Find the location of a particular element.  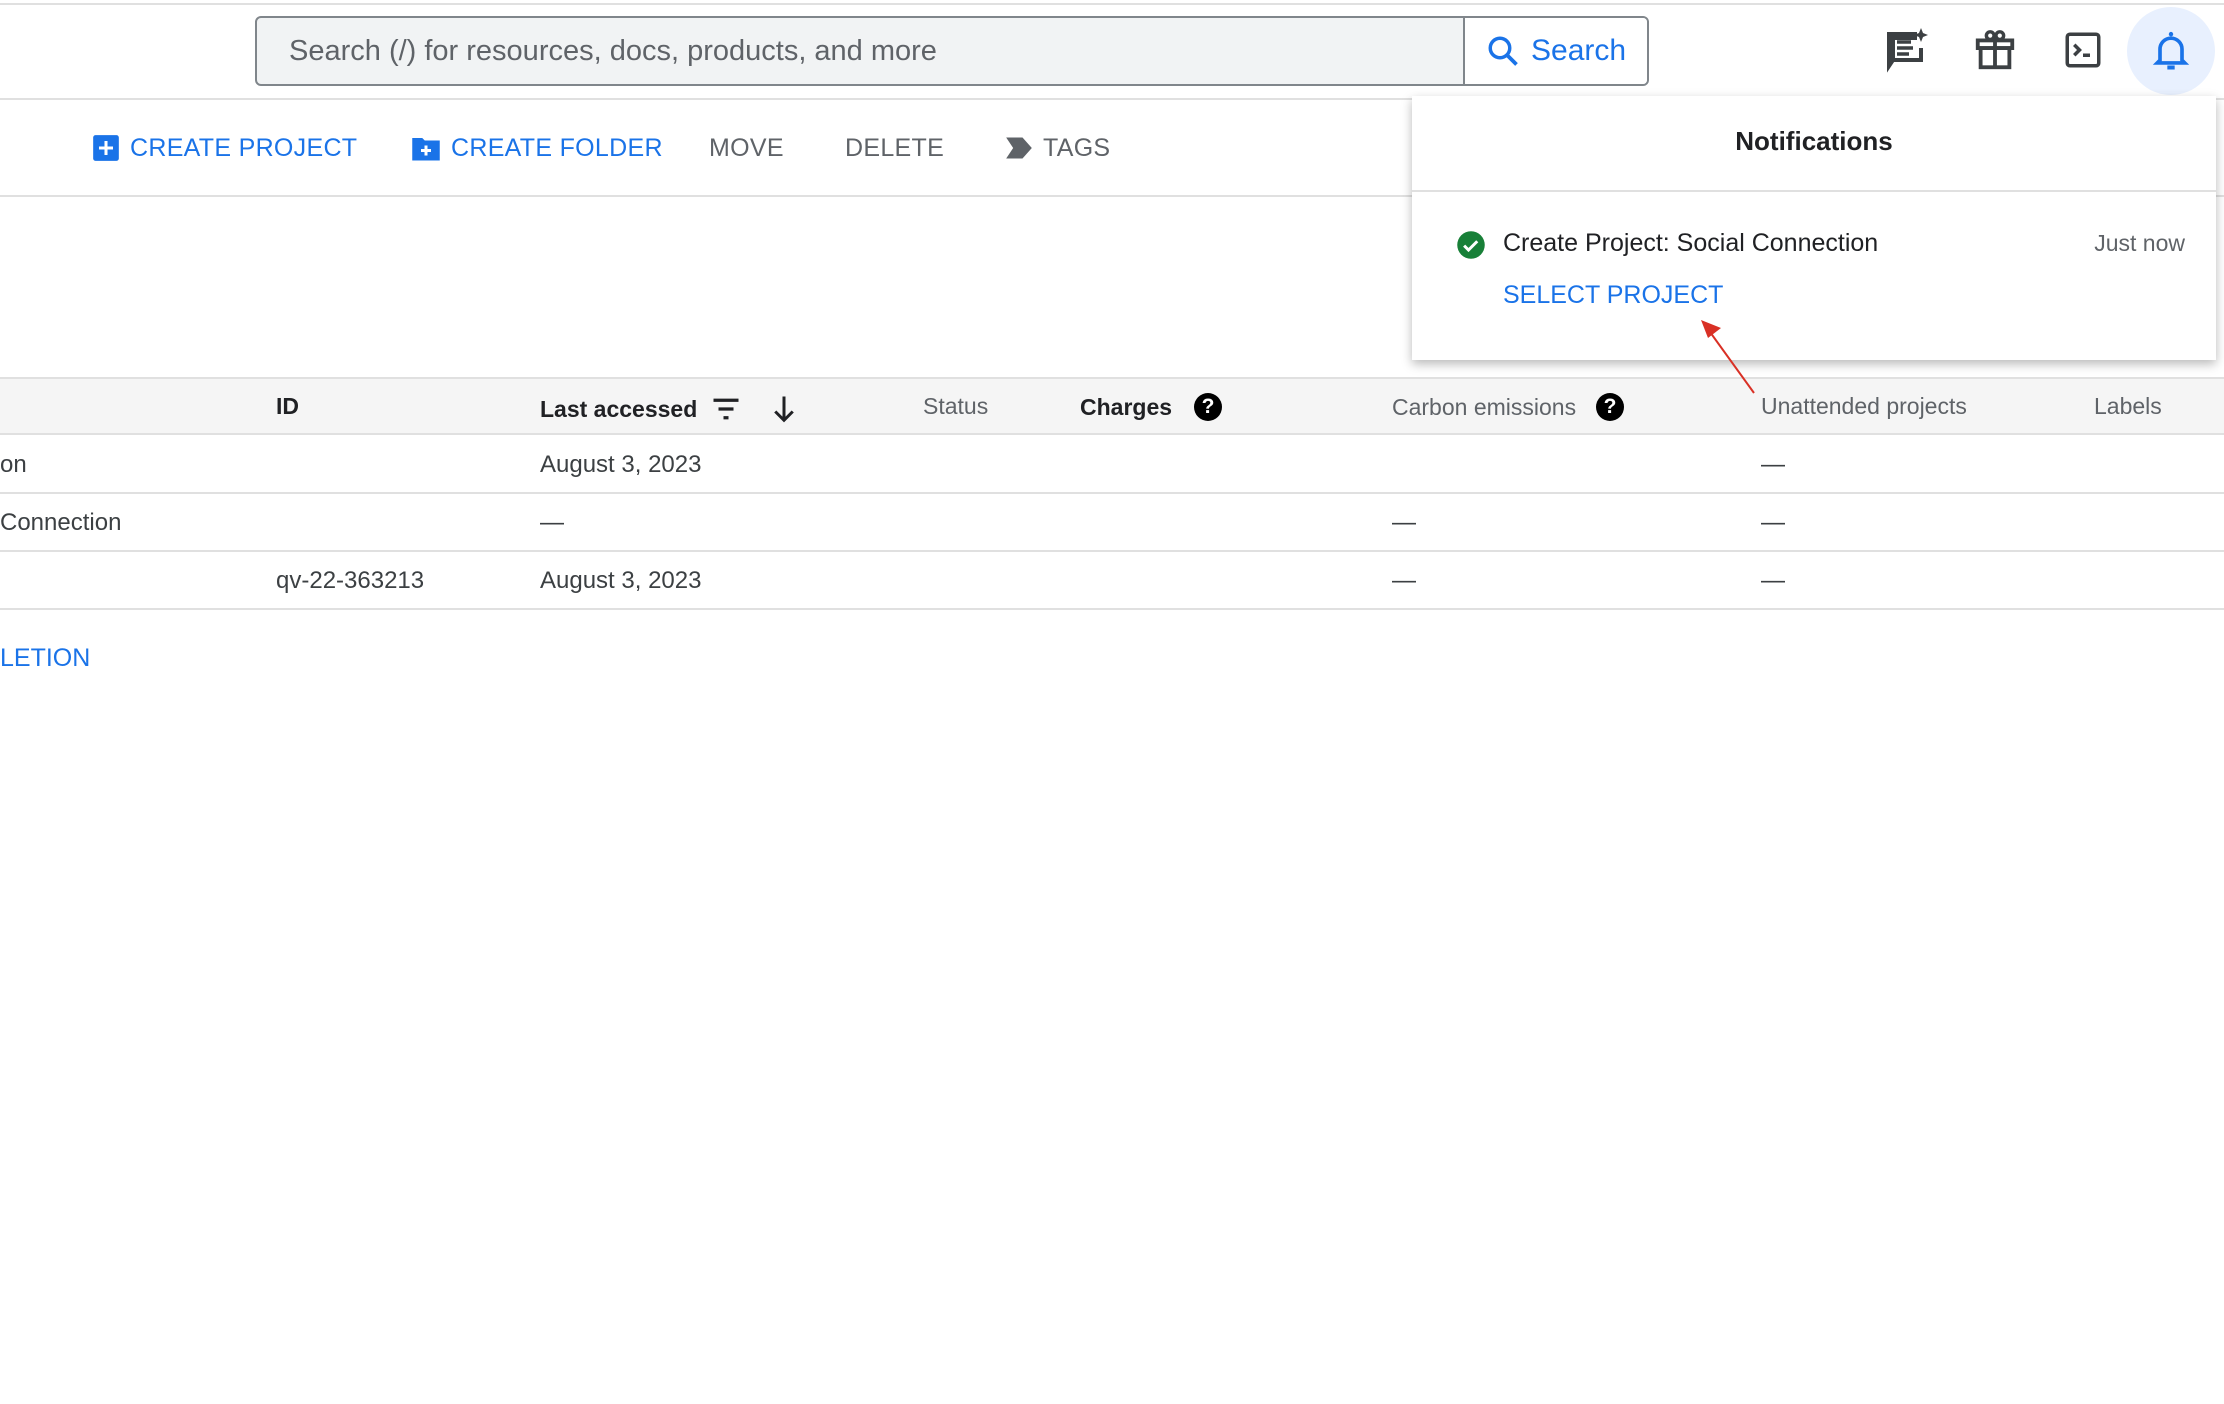

cloud-shell-terminal-icon is located at coordinates (2083, 50).